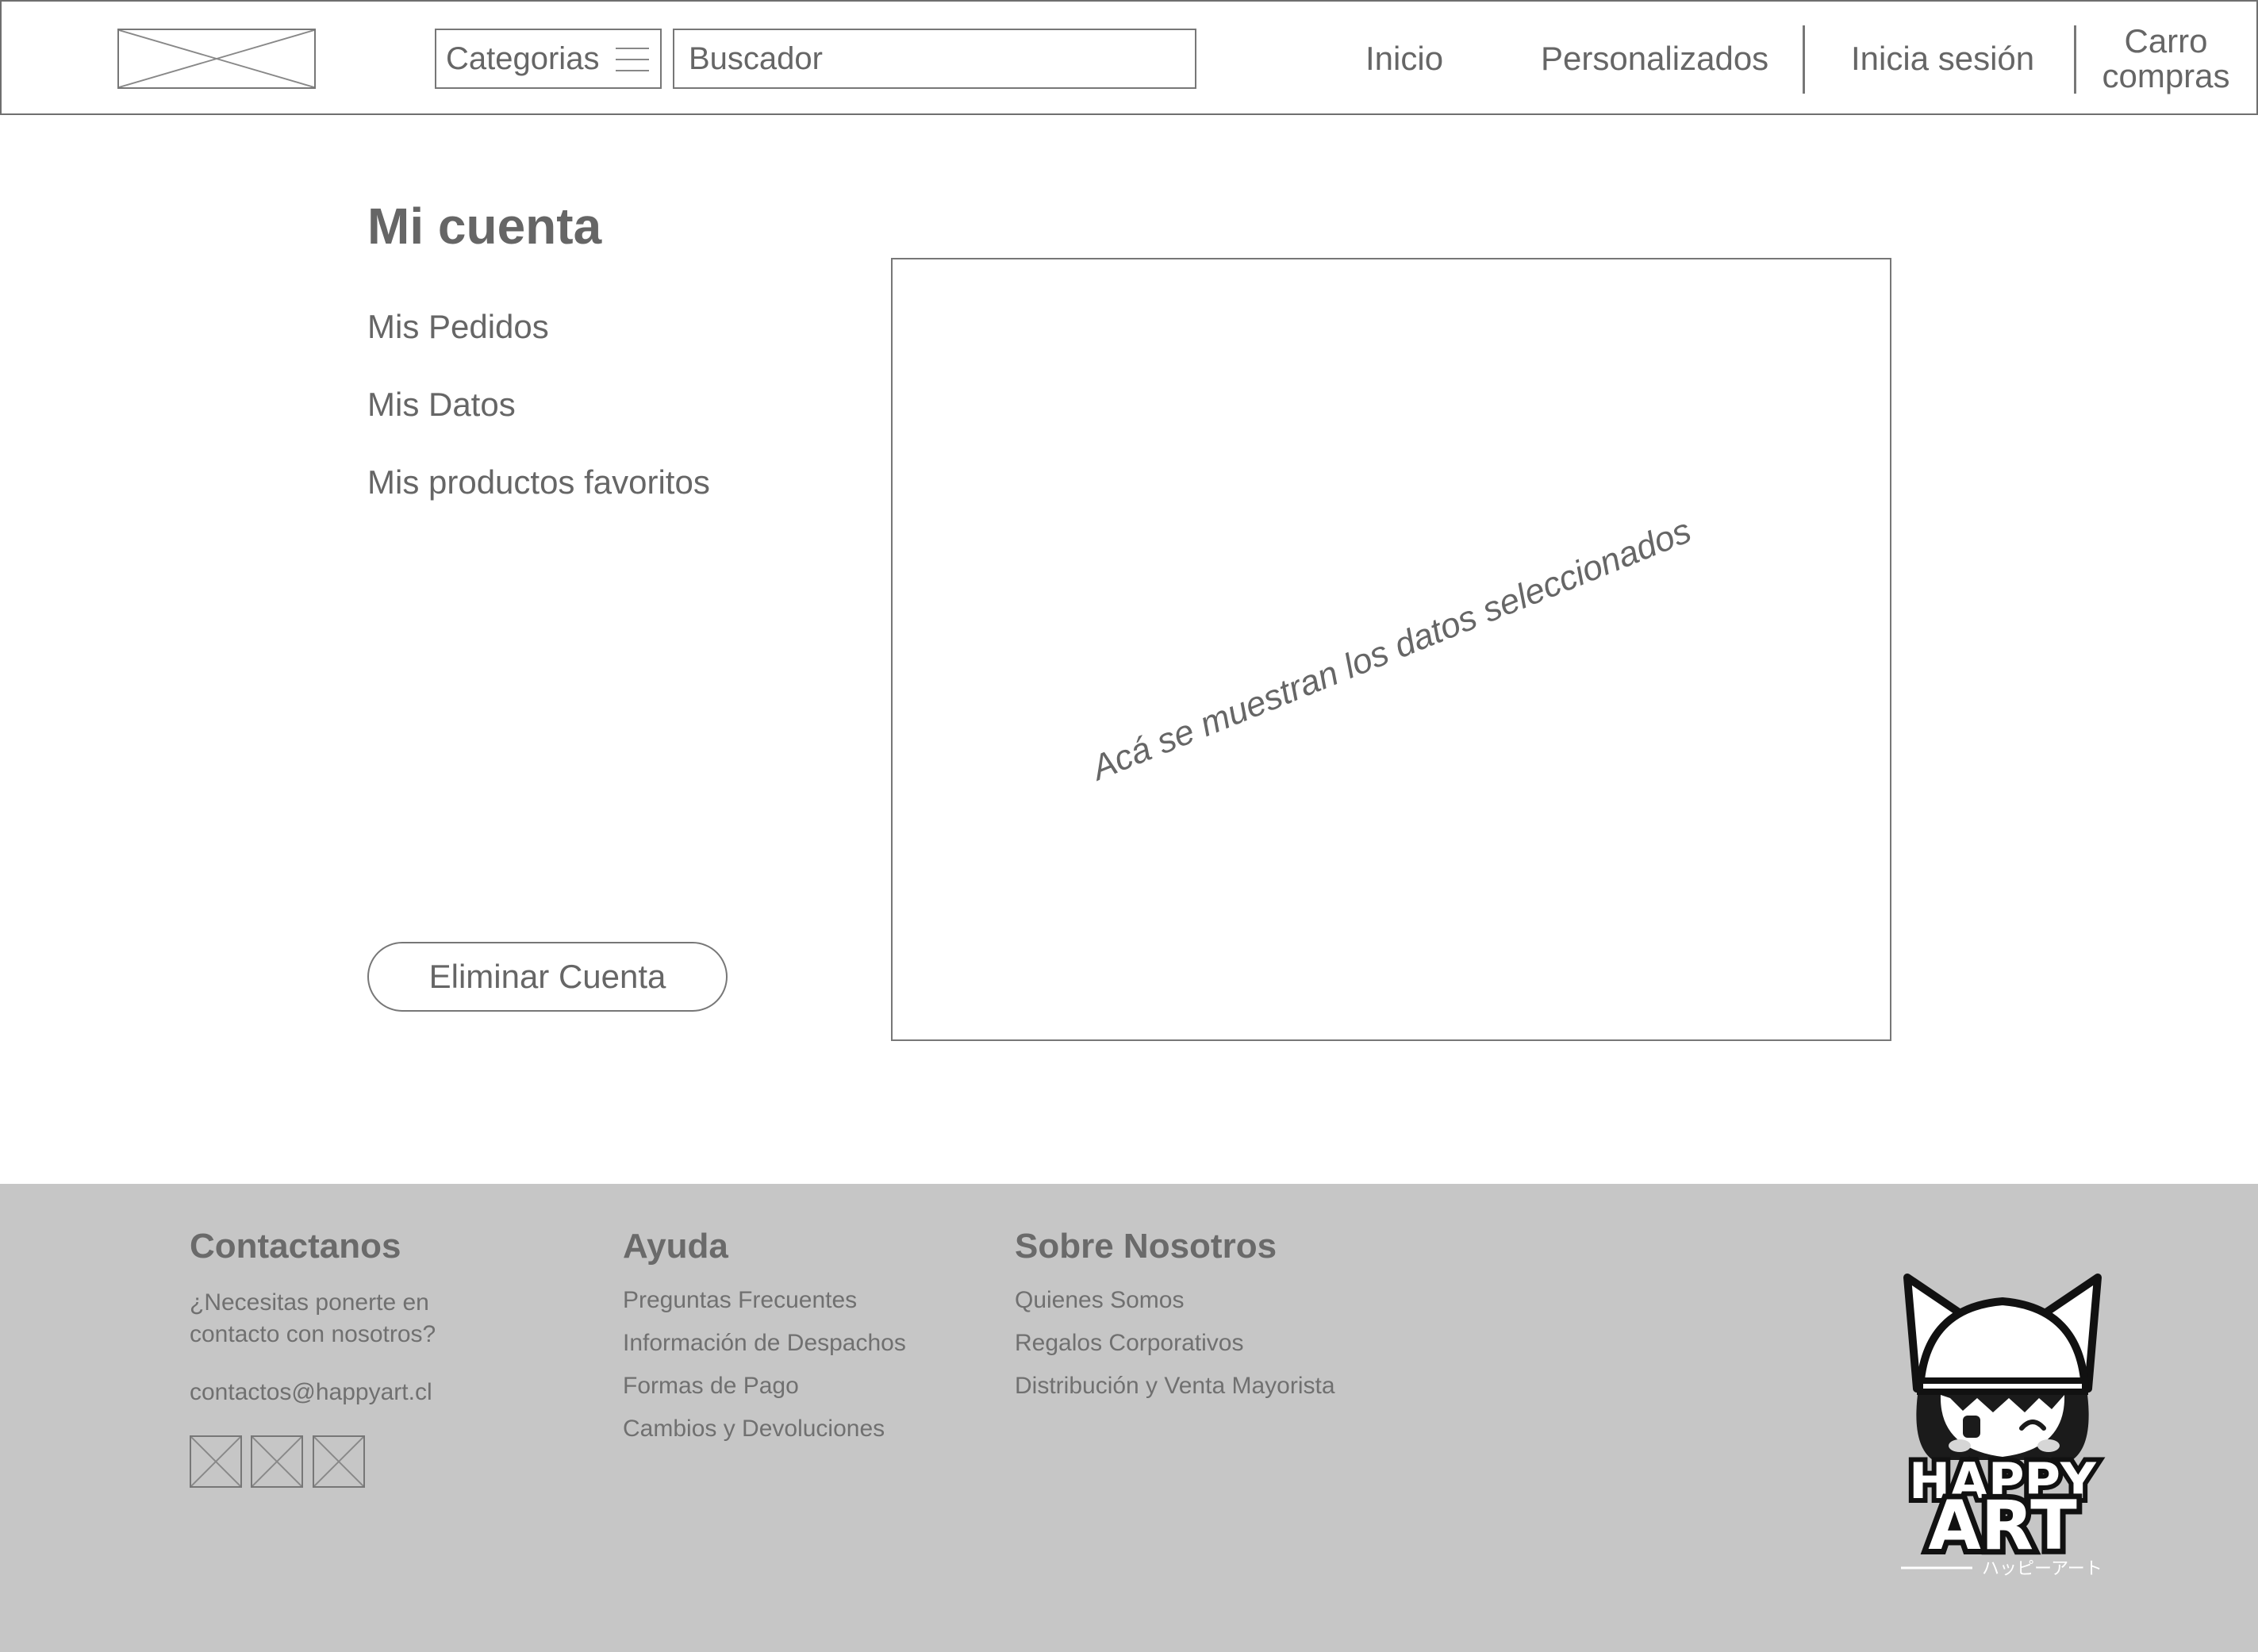 The width and height of the screenshot is (2258, 1652). I want to click on account-menu-favorites: Mis productos favoritos, so click(538, 482).